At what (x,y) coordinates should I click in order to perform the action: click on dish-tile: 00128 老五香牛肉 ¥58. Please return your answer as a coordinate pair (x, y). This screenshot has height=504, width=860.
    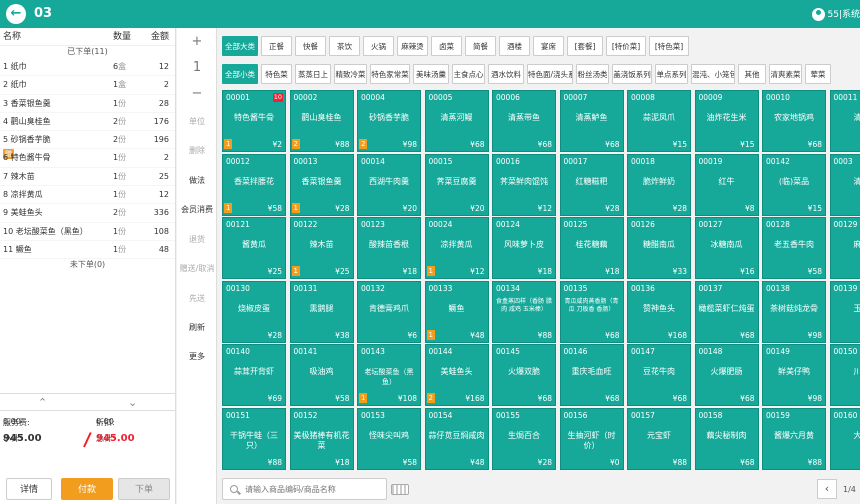
    Looking at the image, I should click on (794, 248).